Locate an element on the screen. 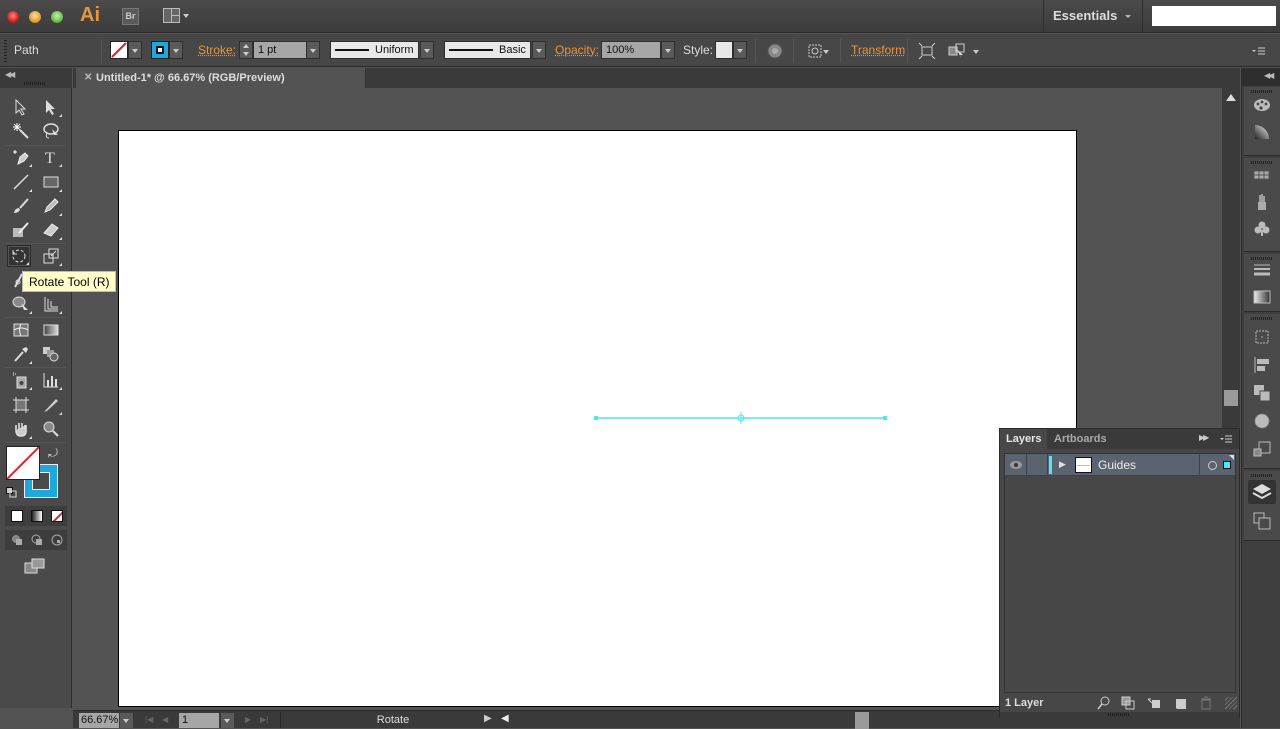  color-icon is located at coordinates (1262, 105).